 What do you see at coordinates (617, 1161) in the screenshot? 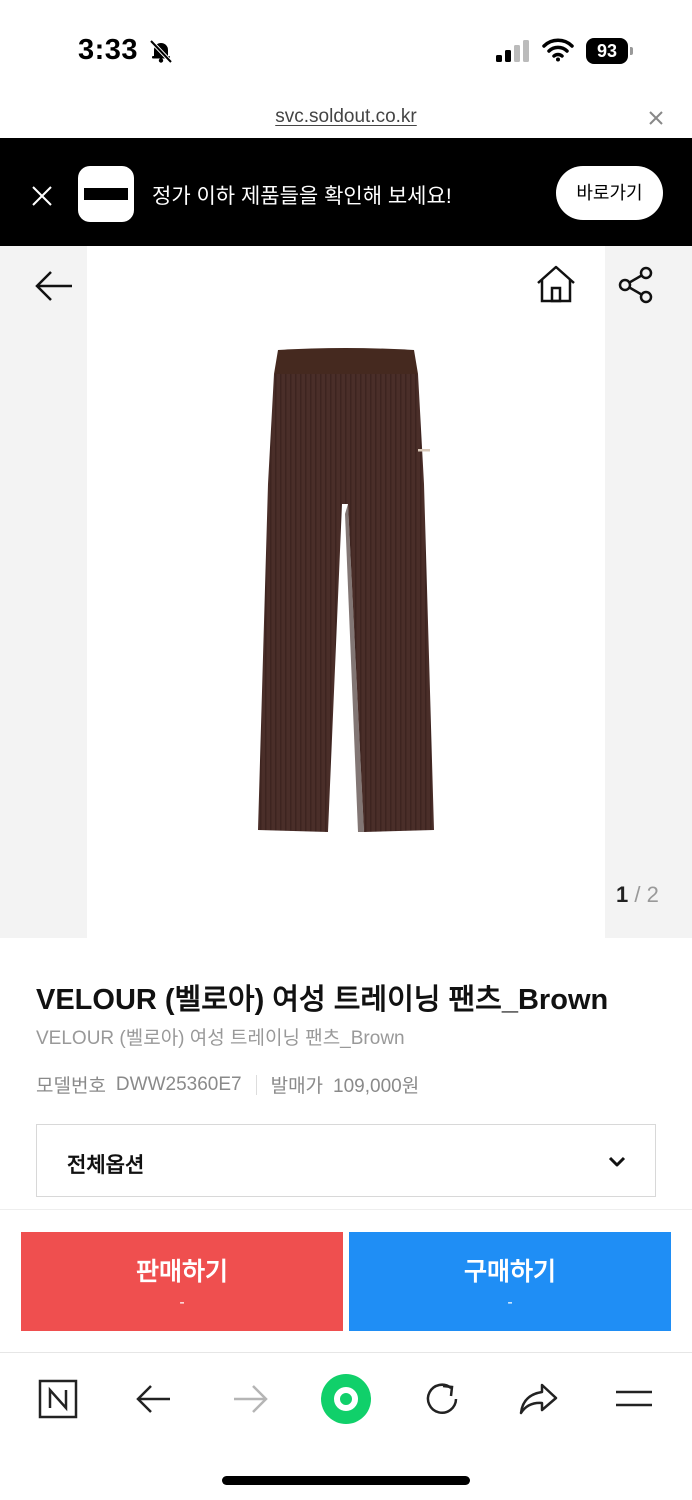
I see `chevron-down-icon` at bounding box center [617, 1161].